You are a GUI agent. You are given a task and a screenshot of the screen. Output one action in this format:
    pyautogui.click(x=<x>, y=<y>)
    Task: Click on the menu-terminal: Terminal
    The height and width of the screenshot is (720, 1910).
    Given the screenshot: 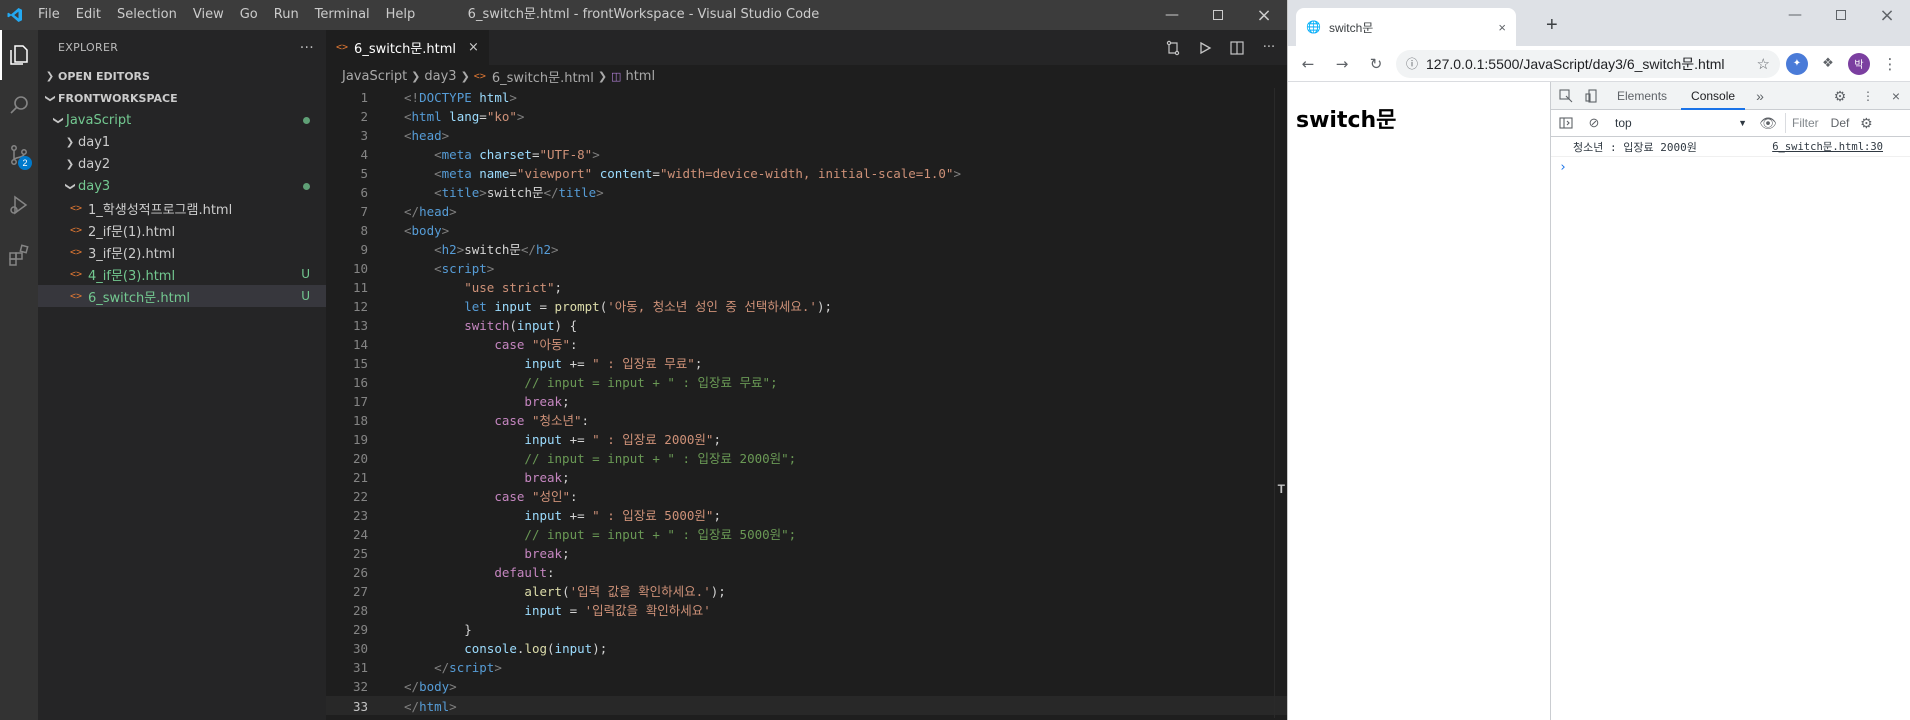 What is the action you would take?
    pyautogui.click(x=342, y=15)
    